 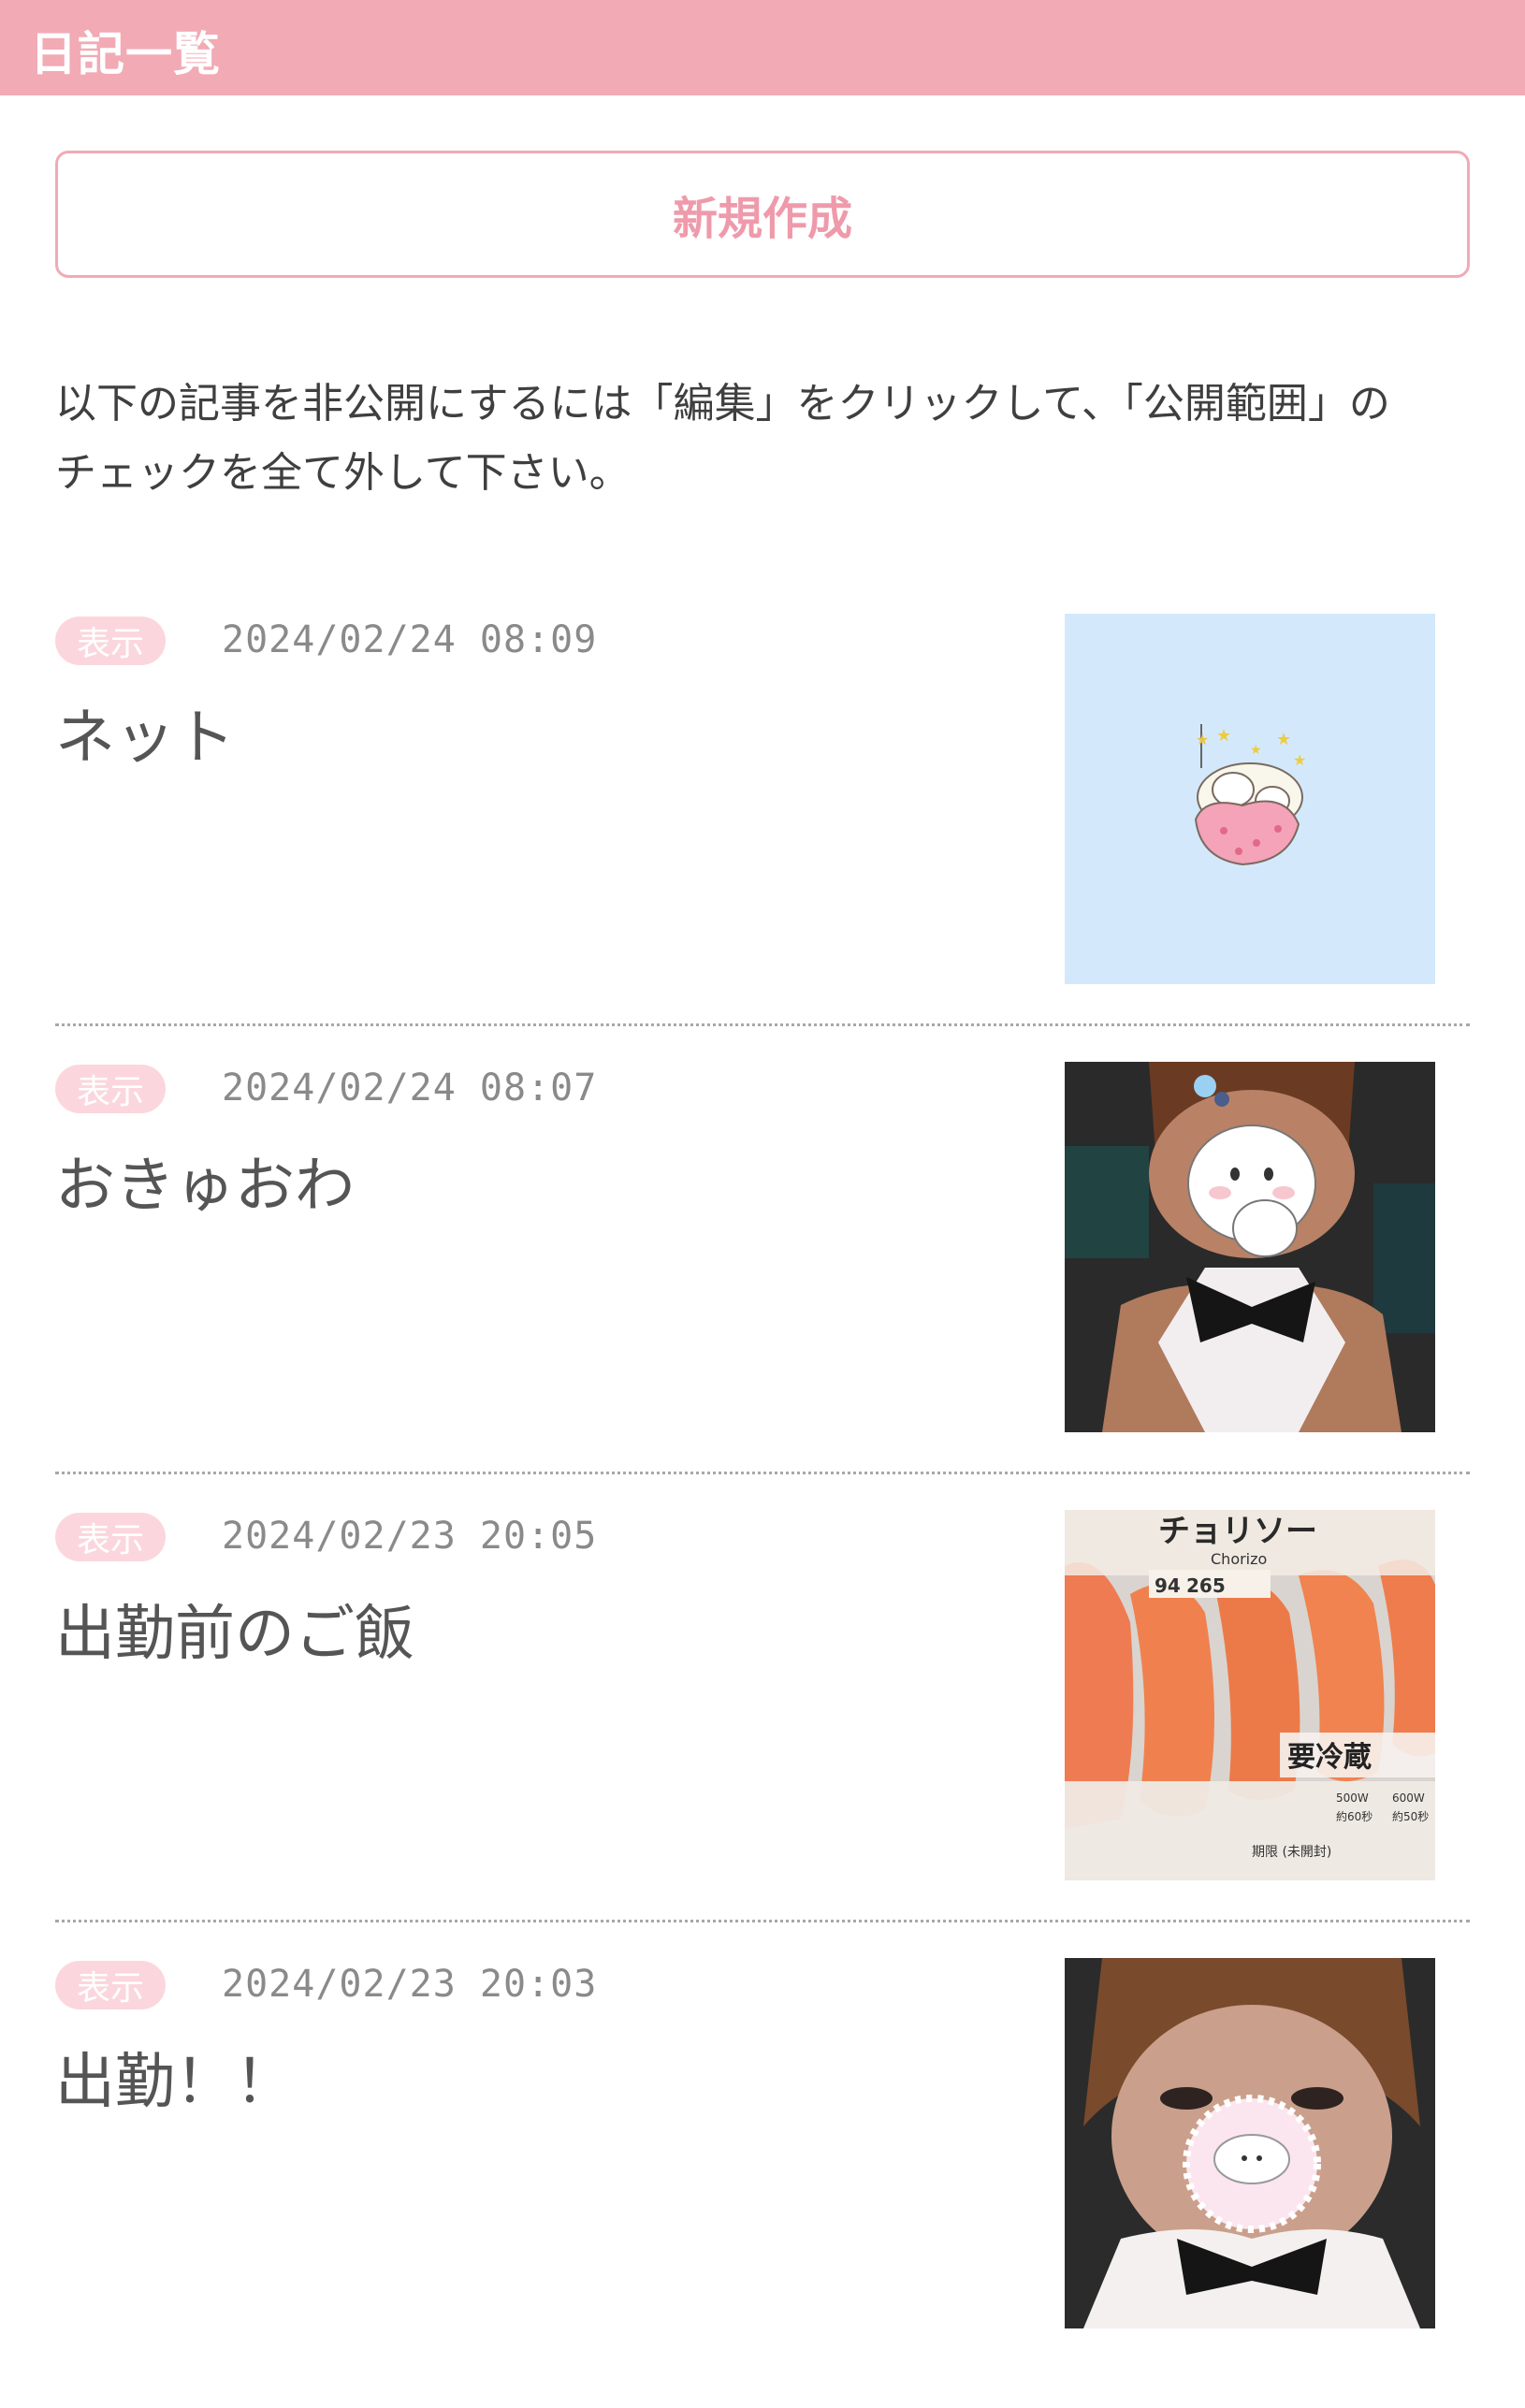 I want to click on entry-thumbnail: ★ ★ ★ ★ ★, so click(x=1250, y=799).